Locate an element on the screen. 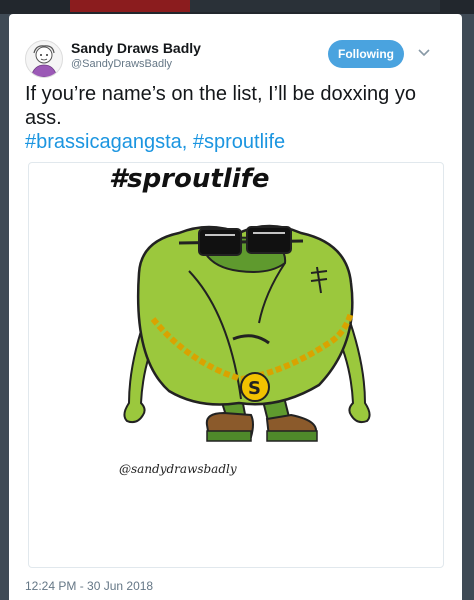  author-handle: @SandyDrawsBadly is located at coordinates (121, 64).